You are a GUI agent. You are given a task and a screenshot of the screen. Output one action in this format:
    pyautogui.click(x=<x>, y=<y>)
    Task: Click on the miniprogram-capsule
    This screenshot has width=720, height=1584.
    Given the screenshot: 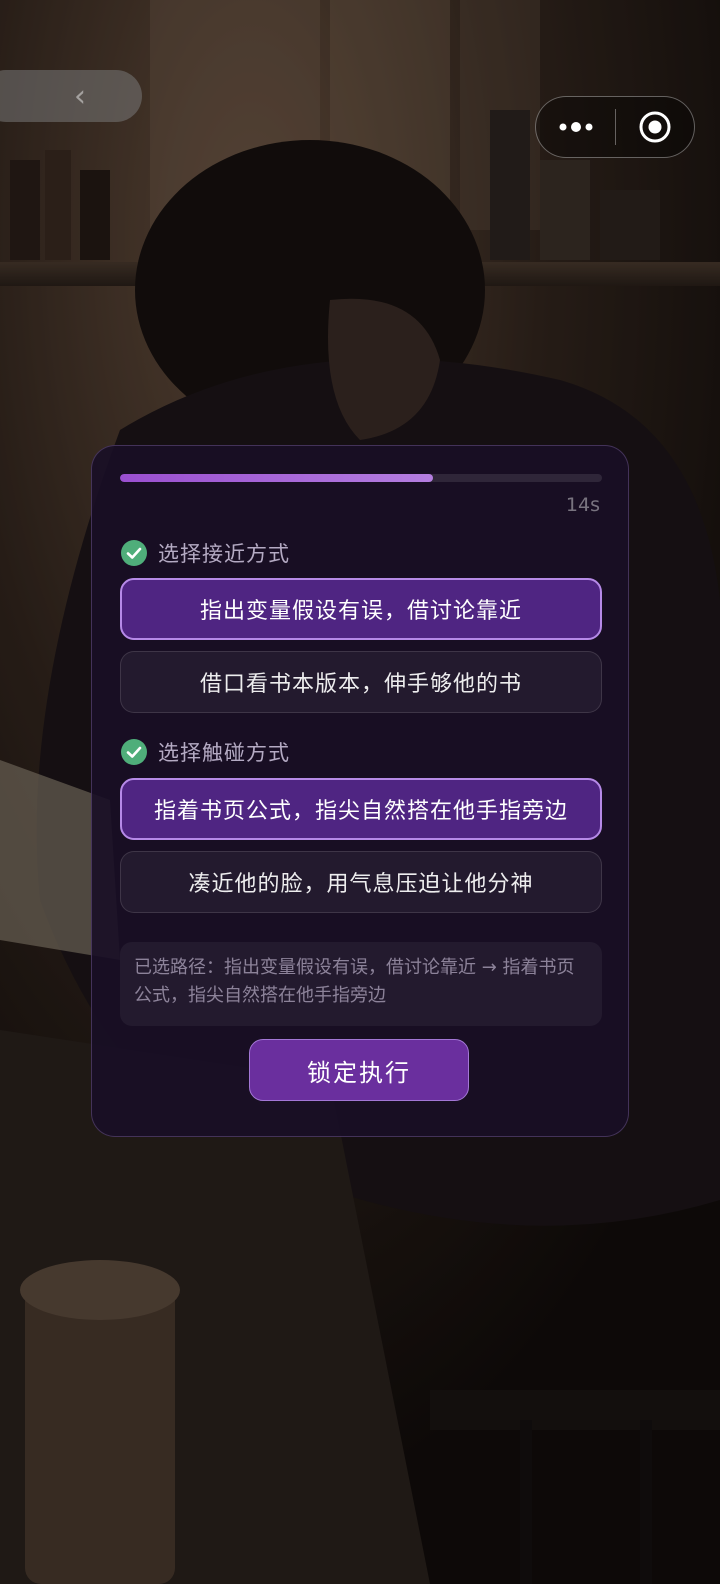 What is the action you would take?
    pyautogui.click(x=615, y=127)
    